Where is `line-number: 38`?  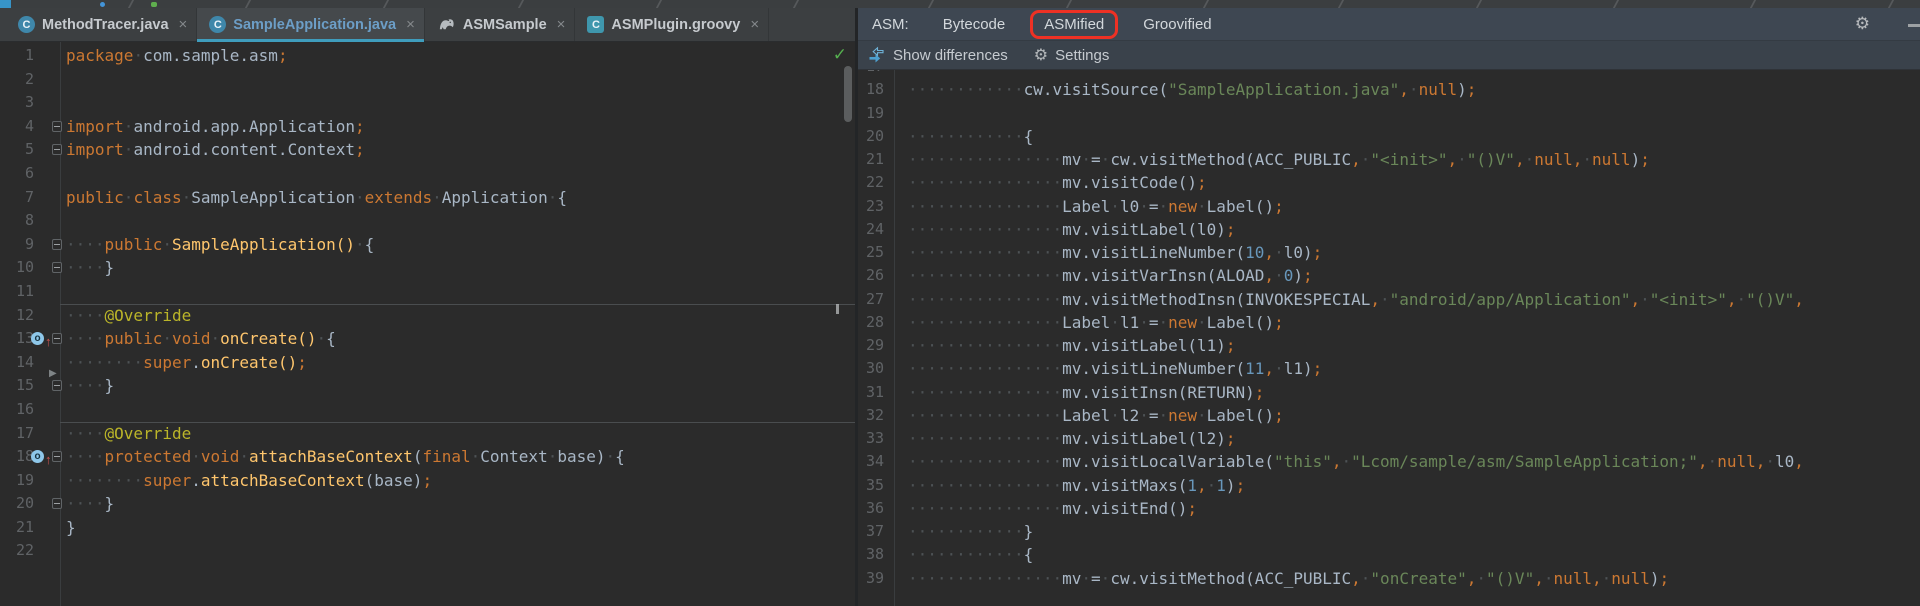
line-number: 38 is located at coordinates (874, 554).